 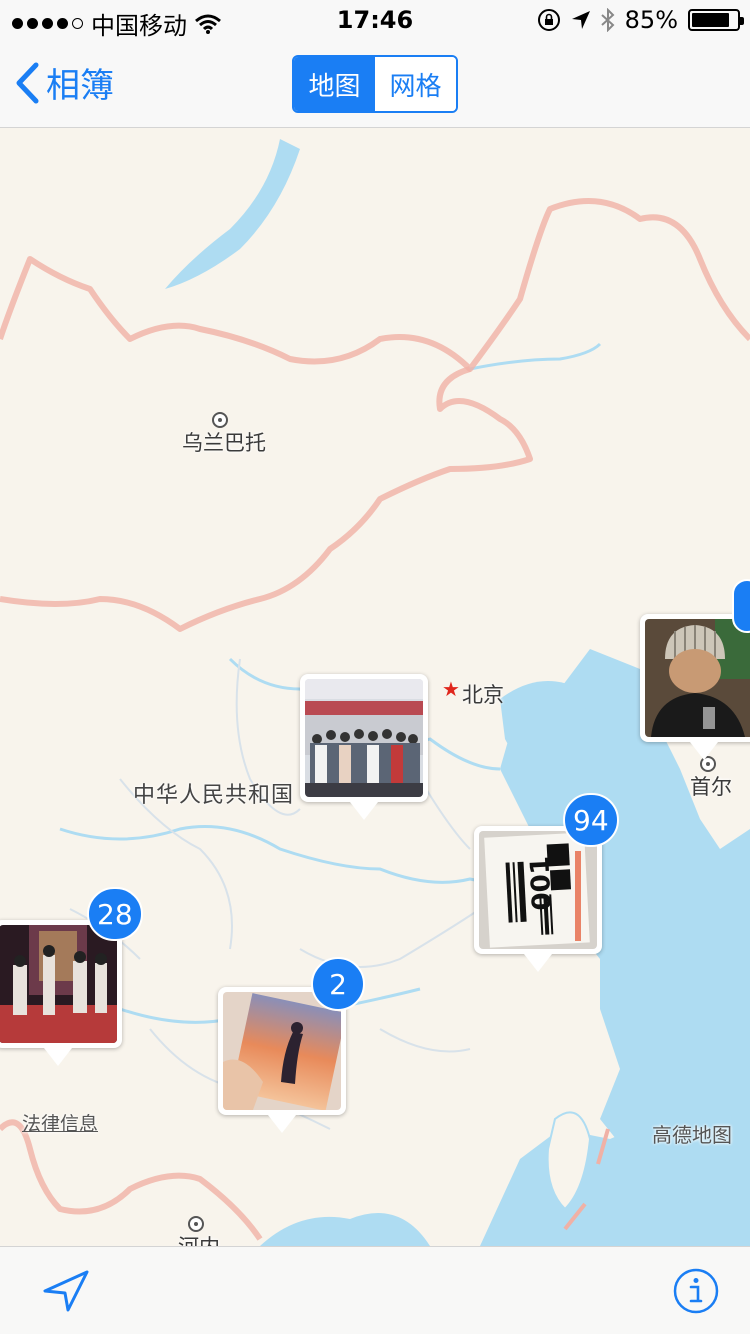 I want to click on border-mongolia-china, so click(x=266, y=499).